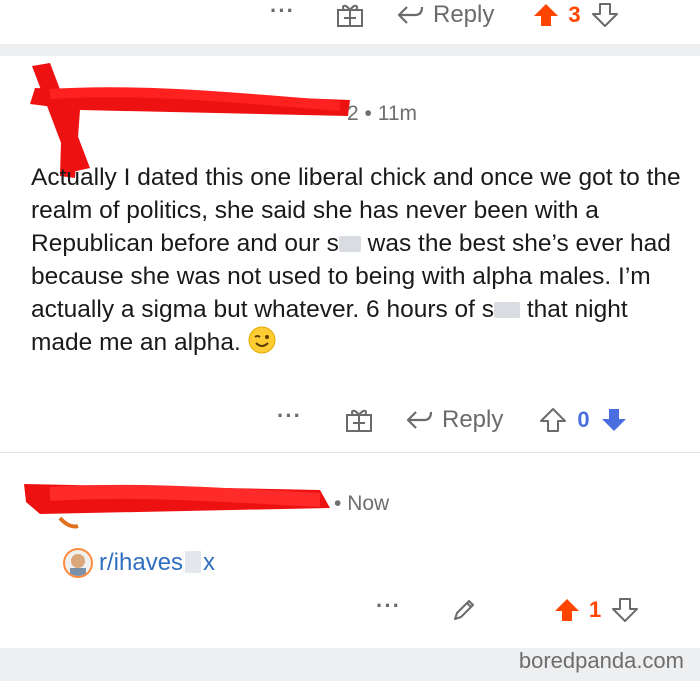  Describe the element at coordinates (262, 344) in the screenshot. I see `winking-face-emoji` at that location.